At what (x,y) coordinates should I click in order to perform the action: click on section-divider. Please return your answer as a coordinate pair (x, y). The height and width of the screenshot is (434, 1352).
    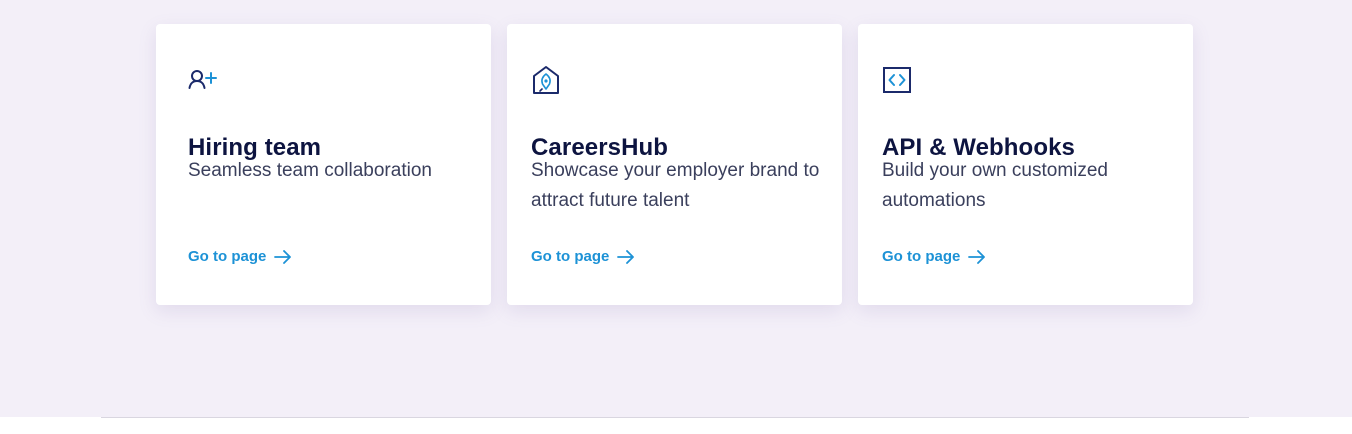
    Looking at the image, I should click on (675, 417).